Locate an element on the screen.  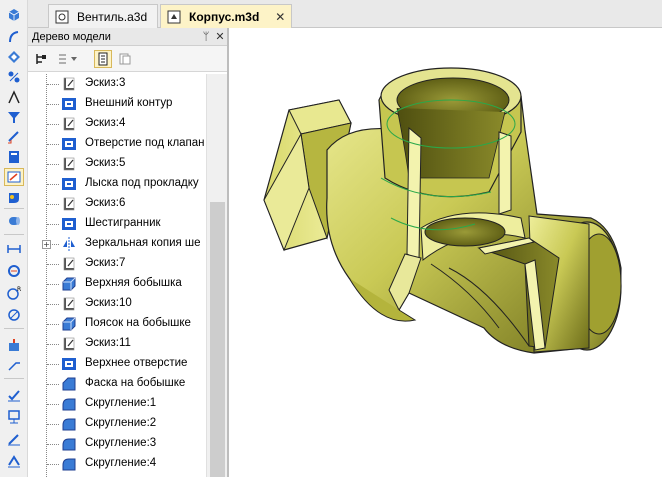
sheet-metal-icon is located at coordinates (14, 197).